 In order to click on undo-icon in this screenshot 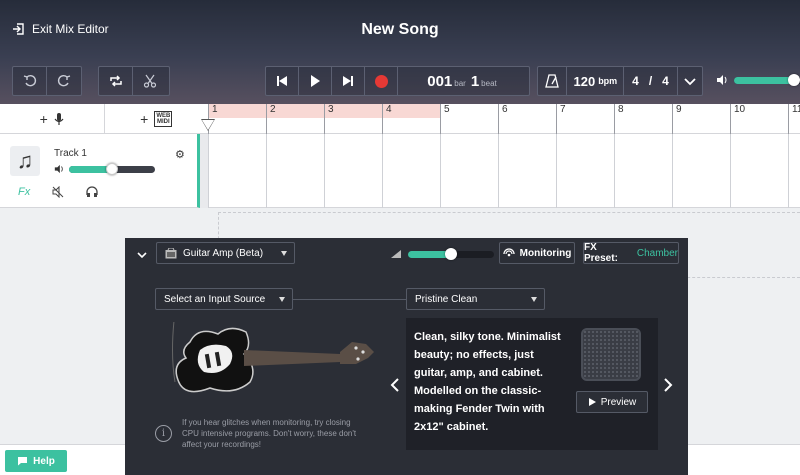, I will do `click(29, 80)`.